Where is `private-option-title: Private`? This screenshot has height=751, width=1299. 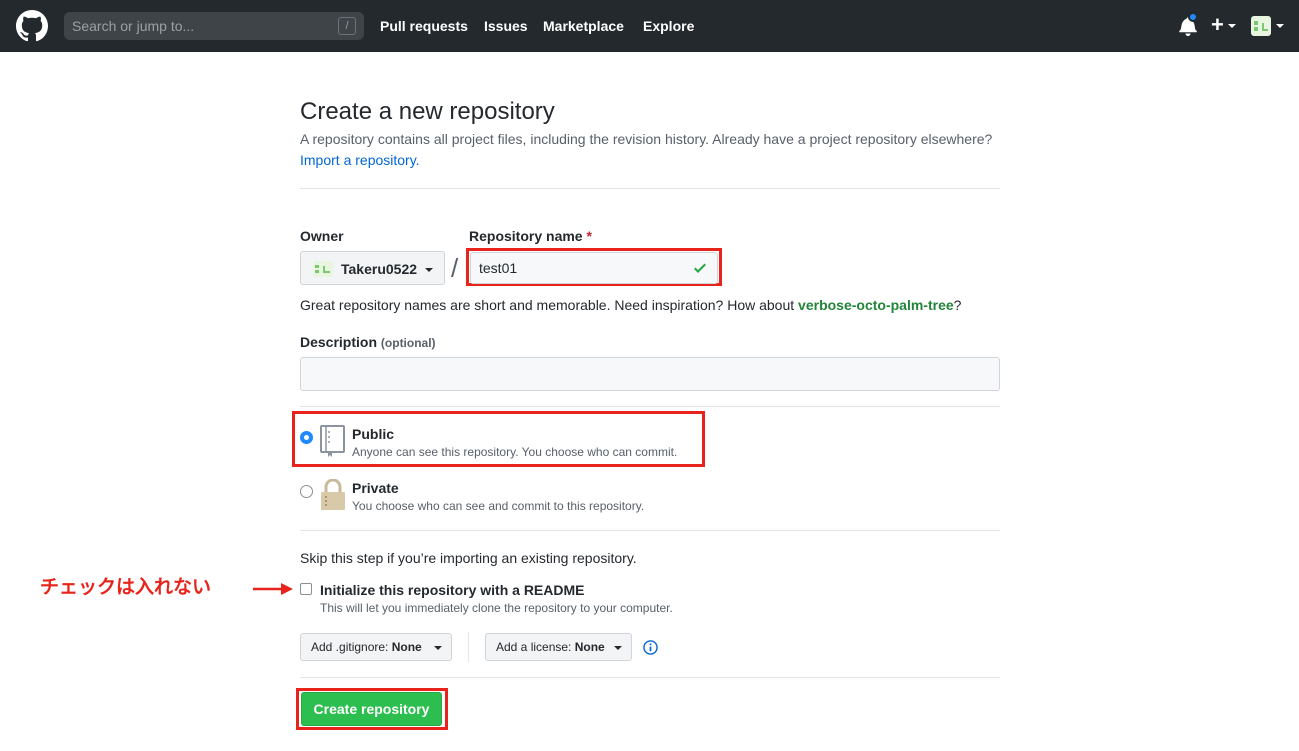
private-option-title: Private is located at coordinates (375, 488).